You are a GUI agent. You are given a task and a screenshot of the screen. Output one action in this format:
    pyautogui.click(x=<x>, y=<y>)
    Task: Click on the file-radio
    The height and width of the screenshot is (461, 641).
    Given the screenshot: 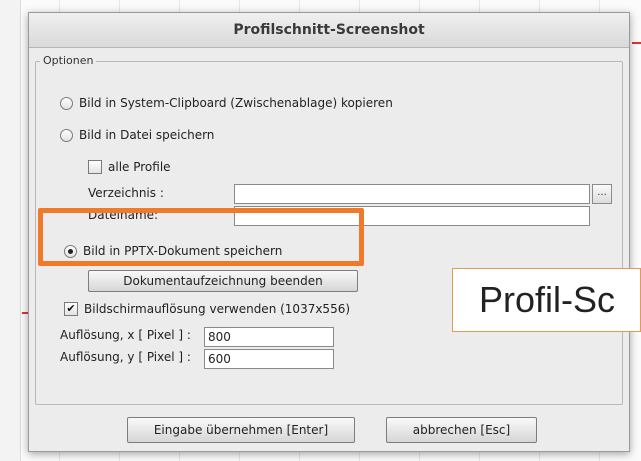 What is the action you would take?
    pyautogui.click(x=66, y=135)
    